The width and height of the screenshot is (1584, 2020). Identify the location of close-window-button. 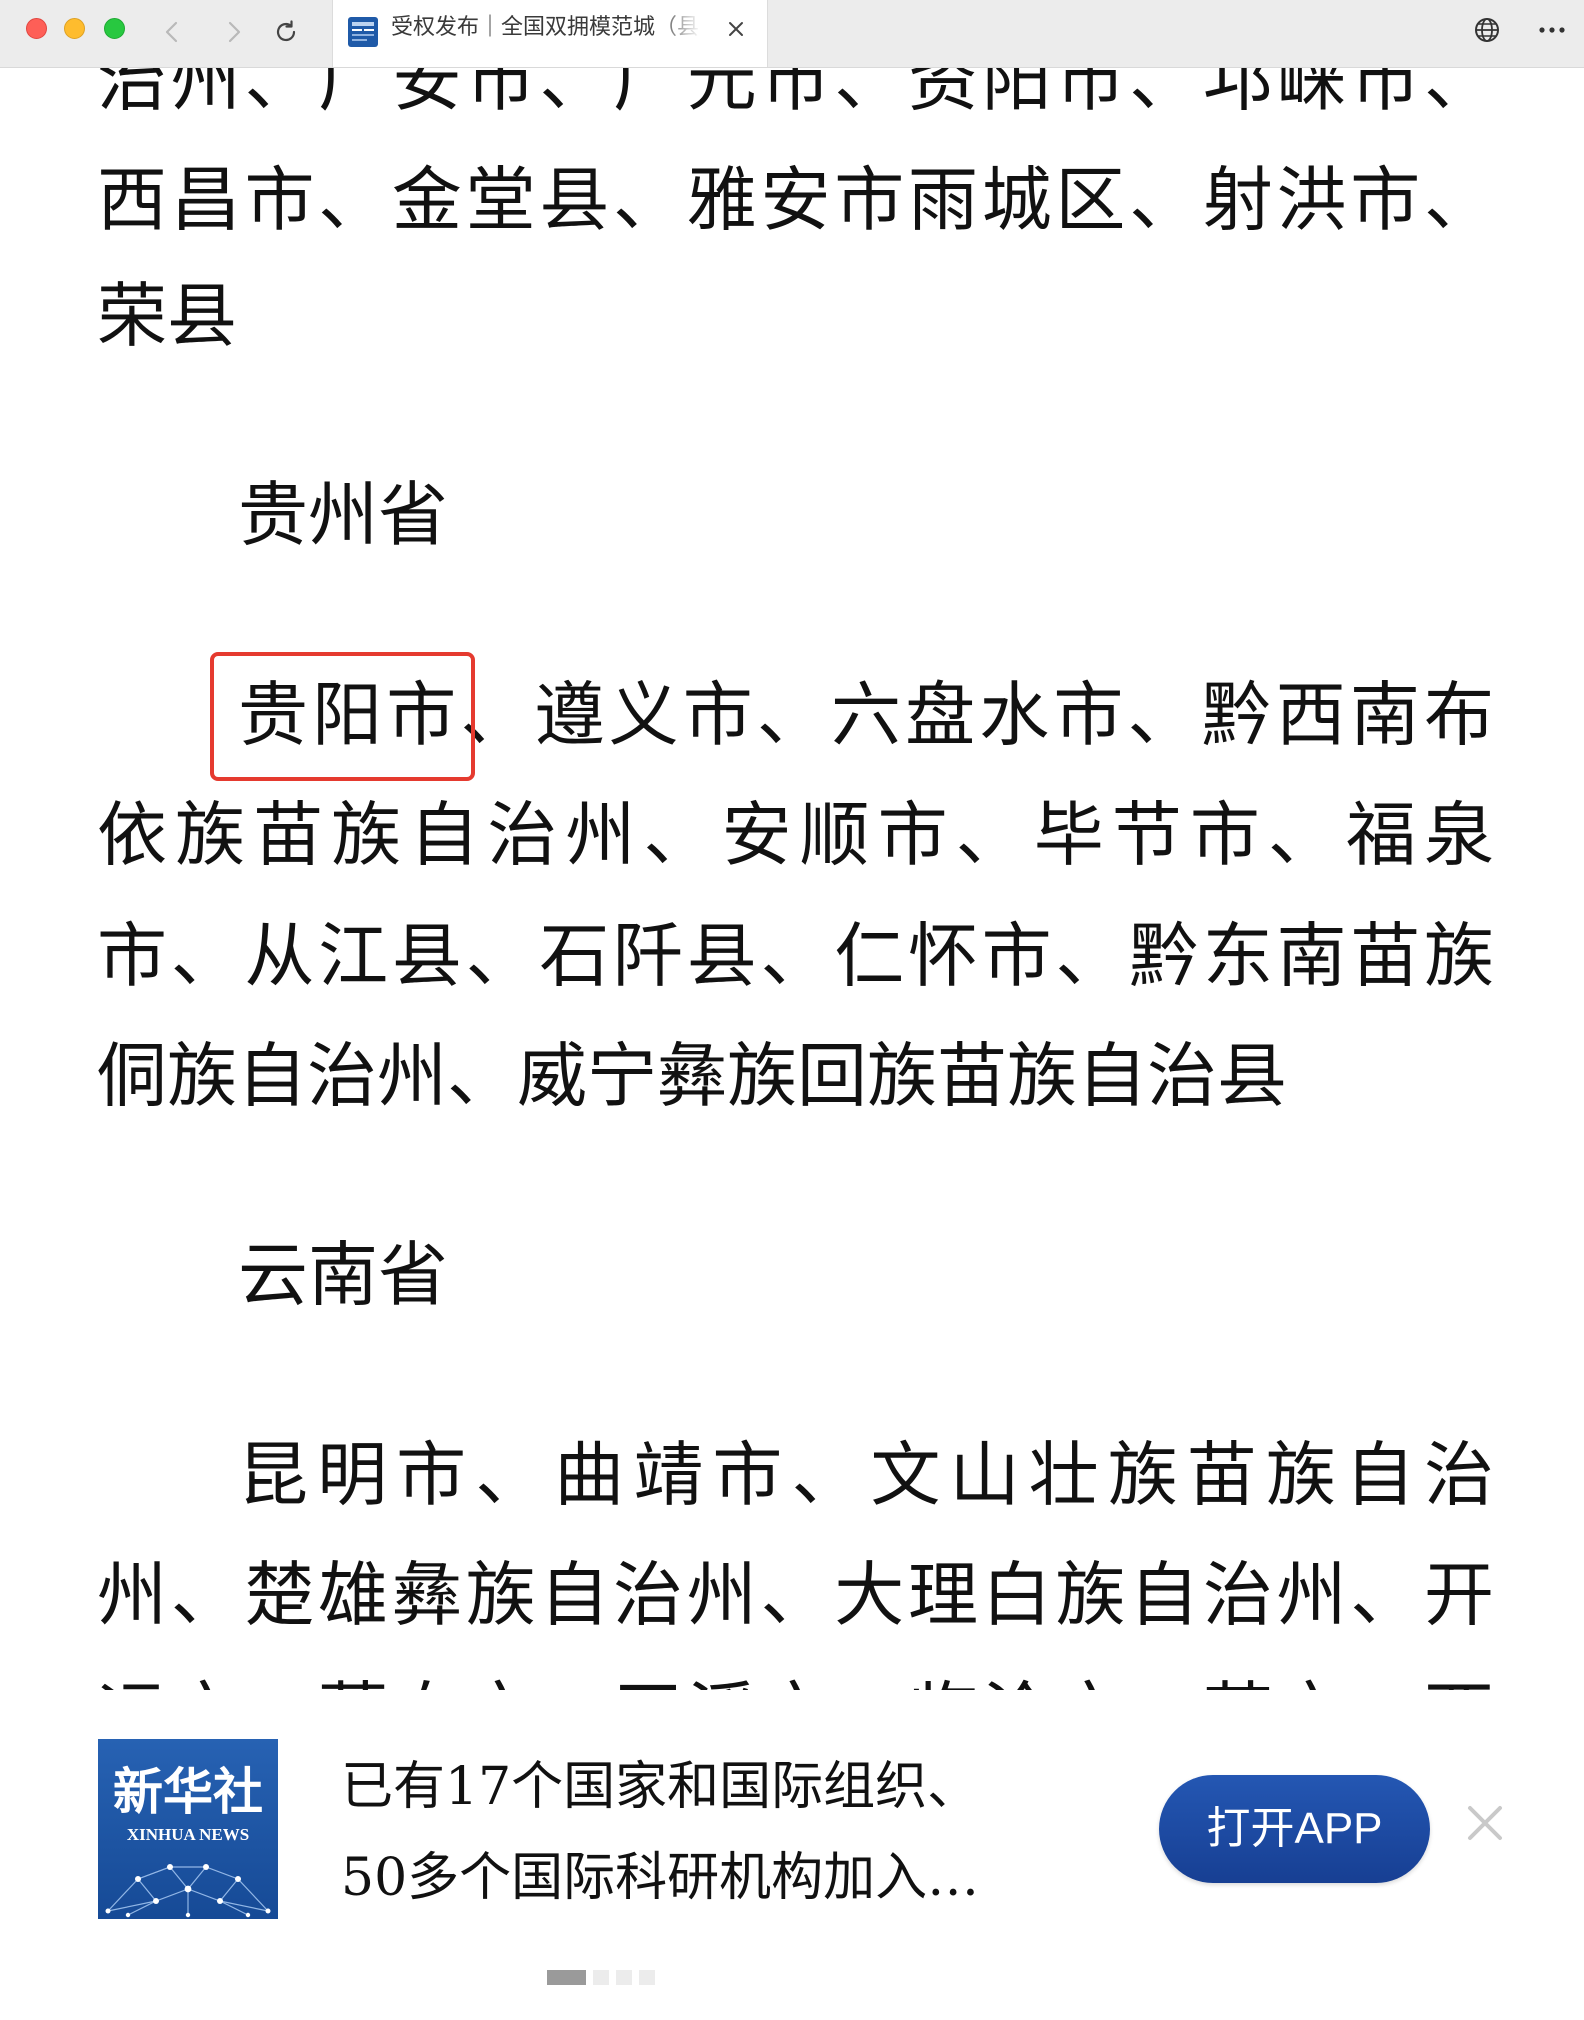
(36, 28).